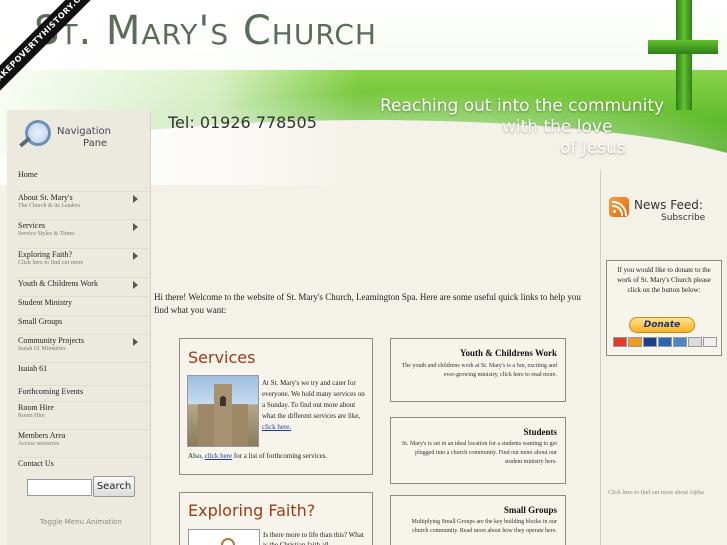 The image size is (727, 545). Describe the element at coordinates (276, 427) in the screenshot. I see `services-click-here-link: click here.` at that location.